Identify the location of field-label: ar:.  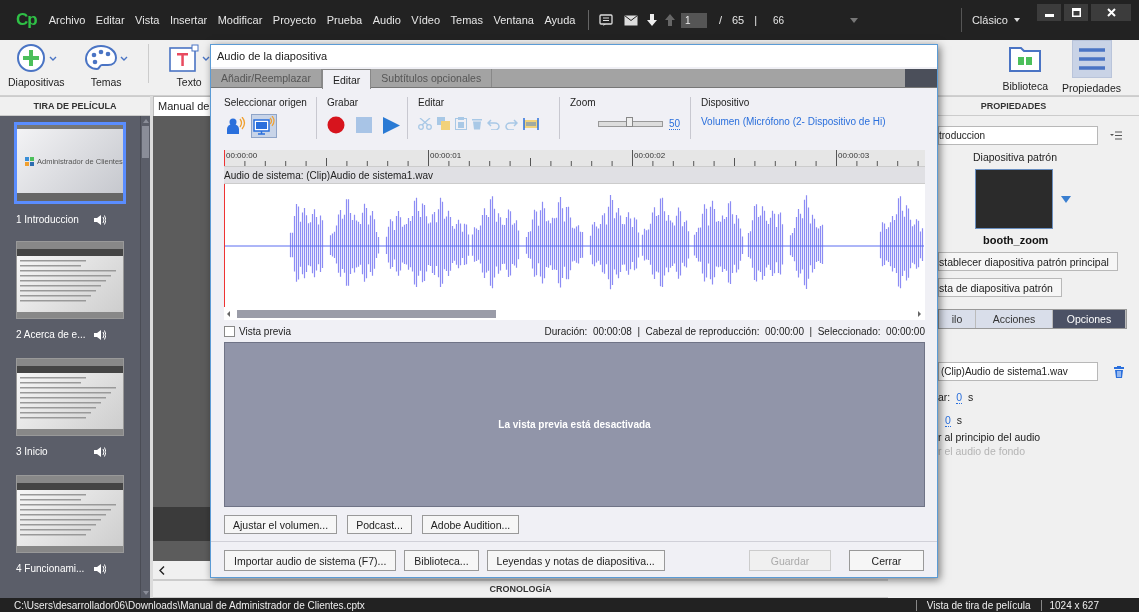
(944, 397).